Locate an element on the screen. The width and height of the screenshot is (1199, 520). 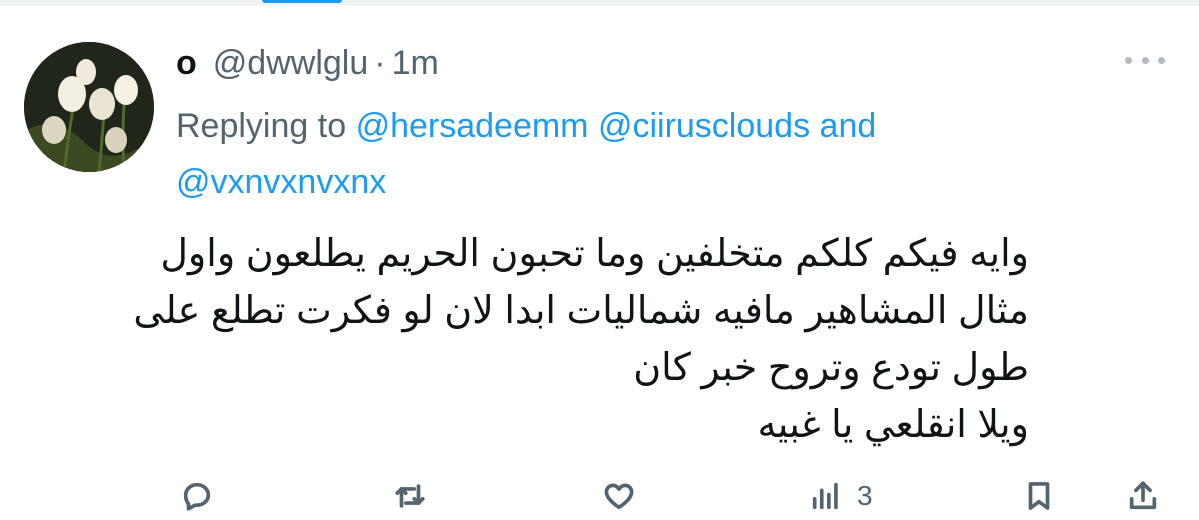
replying-prefix: Replying to is located at coordinates (261, 126).